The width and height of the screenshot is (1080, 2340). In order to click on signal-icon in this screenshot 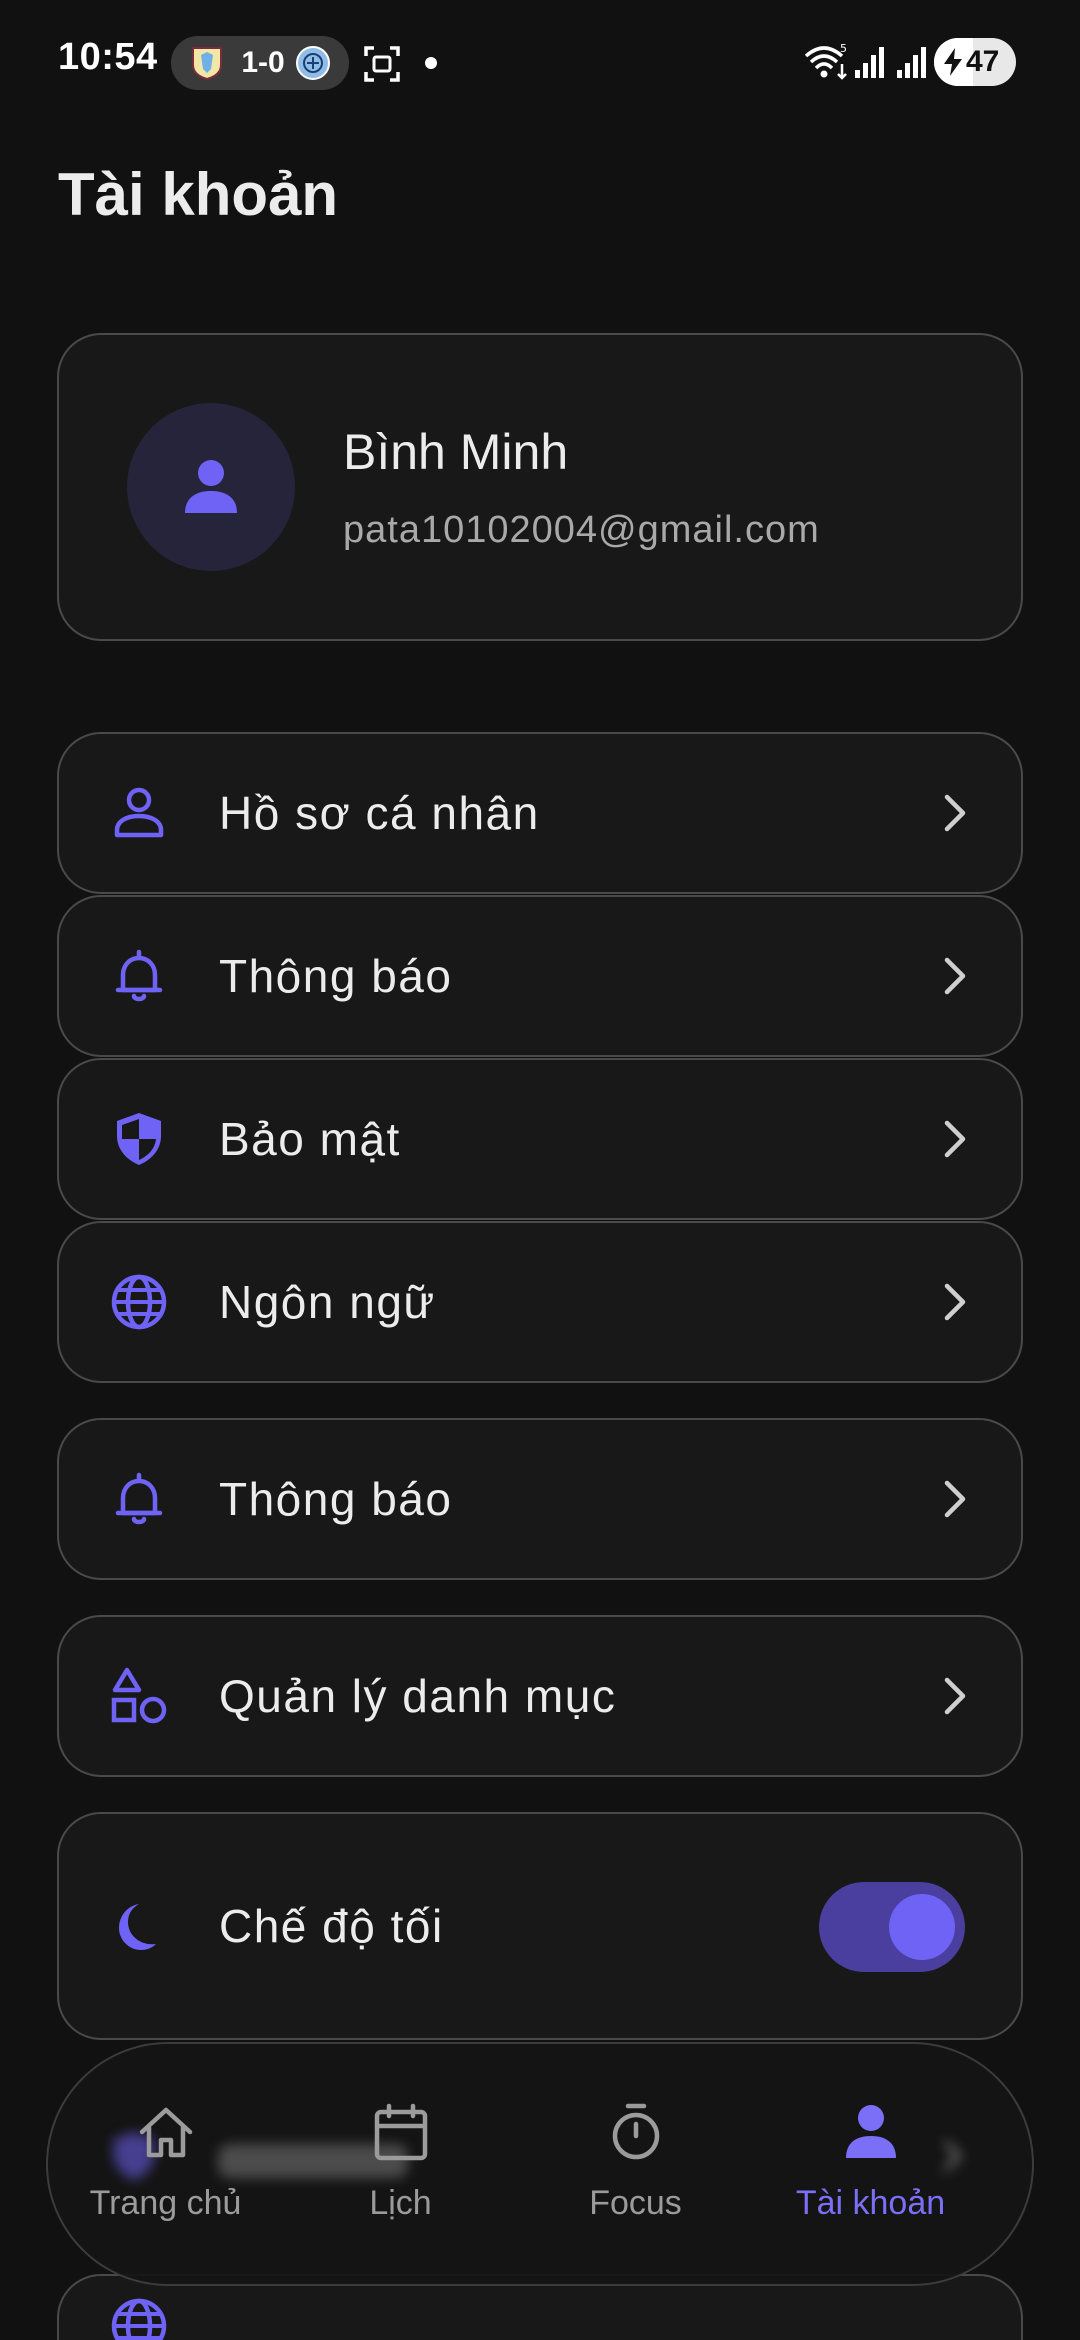, I will do `click(869, 62)`.